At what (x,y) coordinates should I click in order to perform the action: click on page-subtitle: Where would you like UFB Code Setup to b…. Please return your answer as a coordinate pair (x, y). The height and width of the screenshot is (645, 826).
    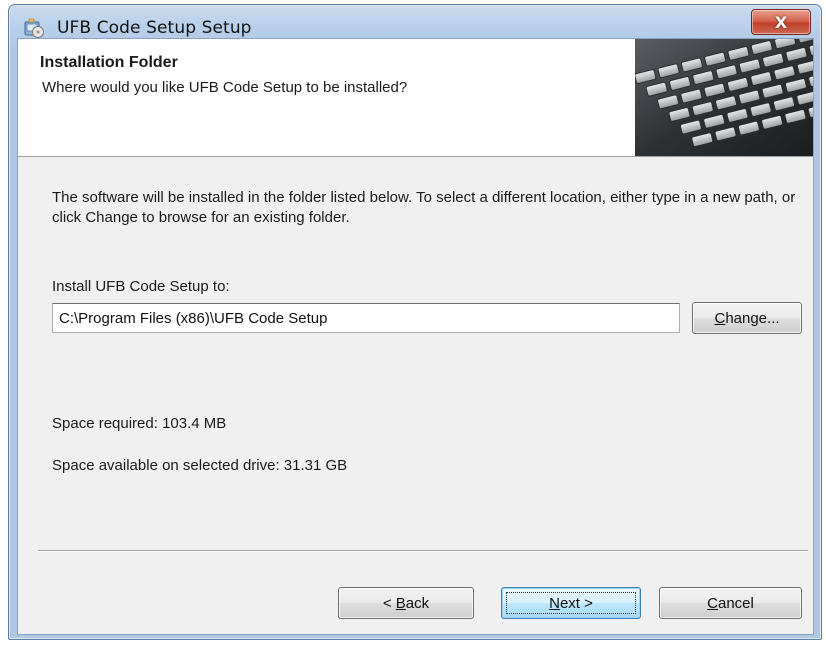
    Looking at the image, I should click on (225, 87).